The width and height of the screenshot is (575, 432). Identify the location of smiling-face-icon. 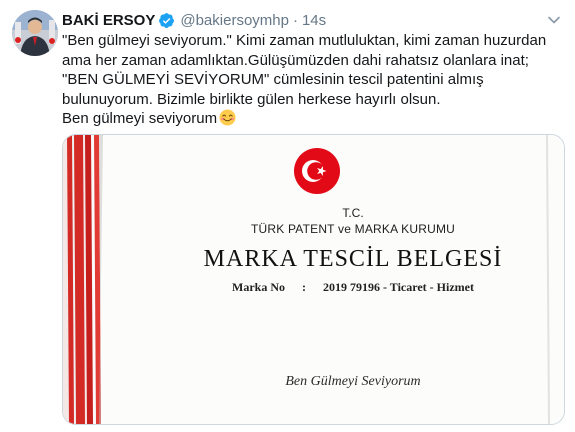
(227, 117).